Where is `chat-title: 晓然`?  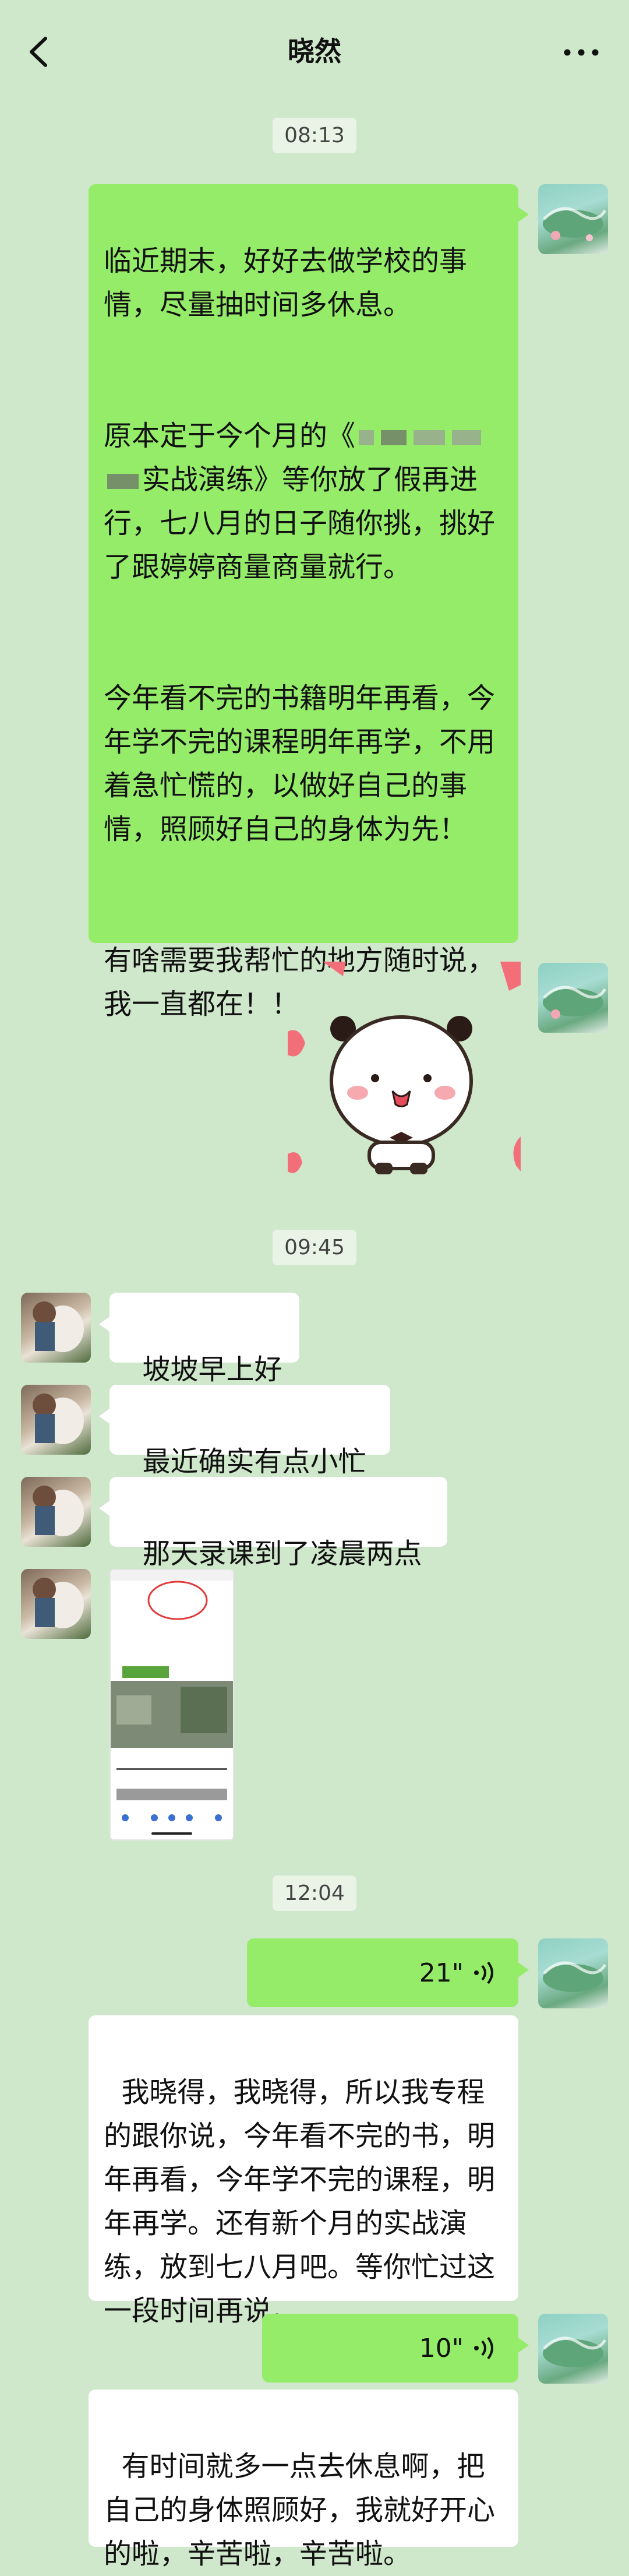
chat-title: 晓然 is located at coordinates (314, 52).